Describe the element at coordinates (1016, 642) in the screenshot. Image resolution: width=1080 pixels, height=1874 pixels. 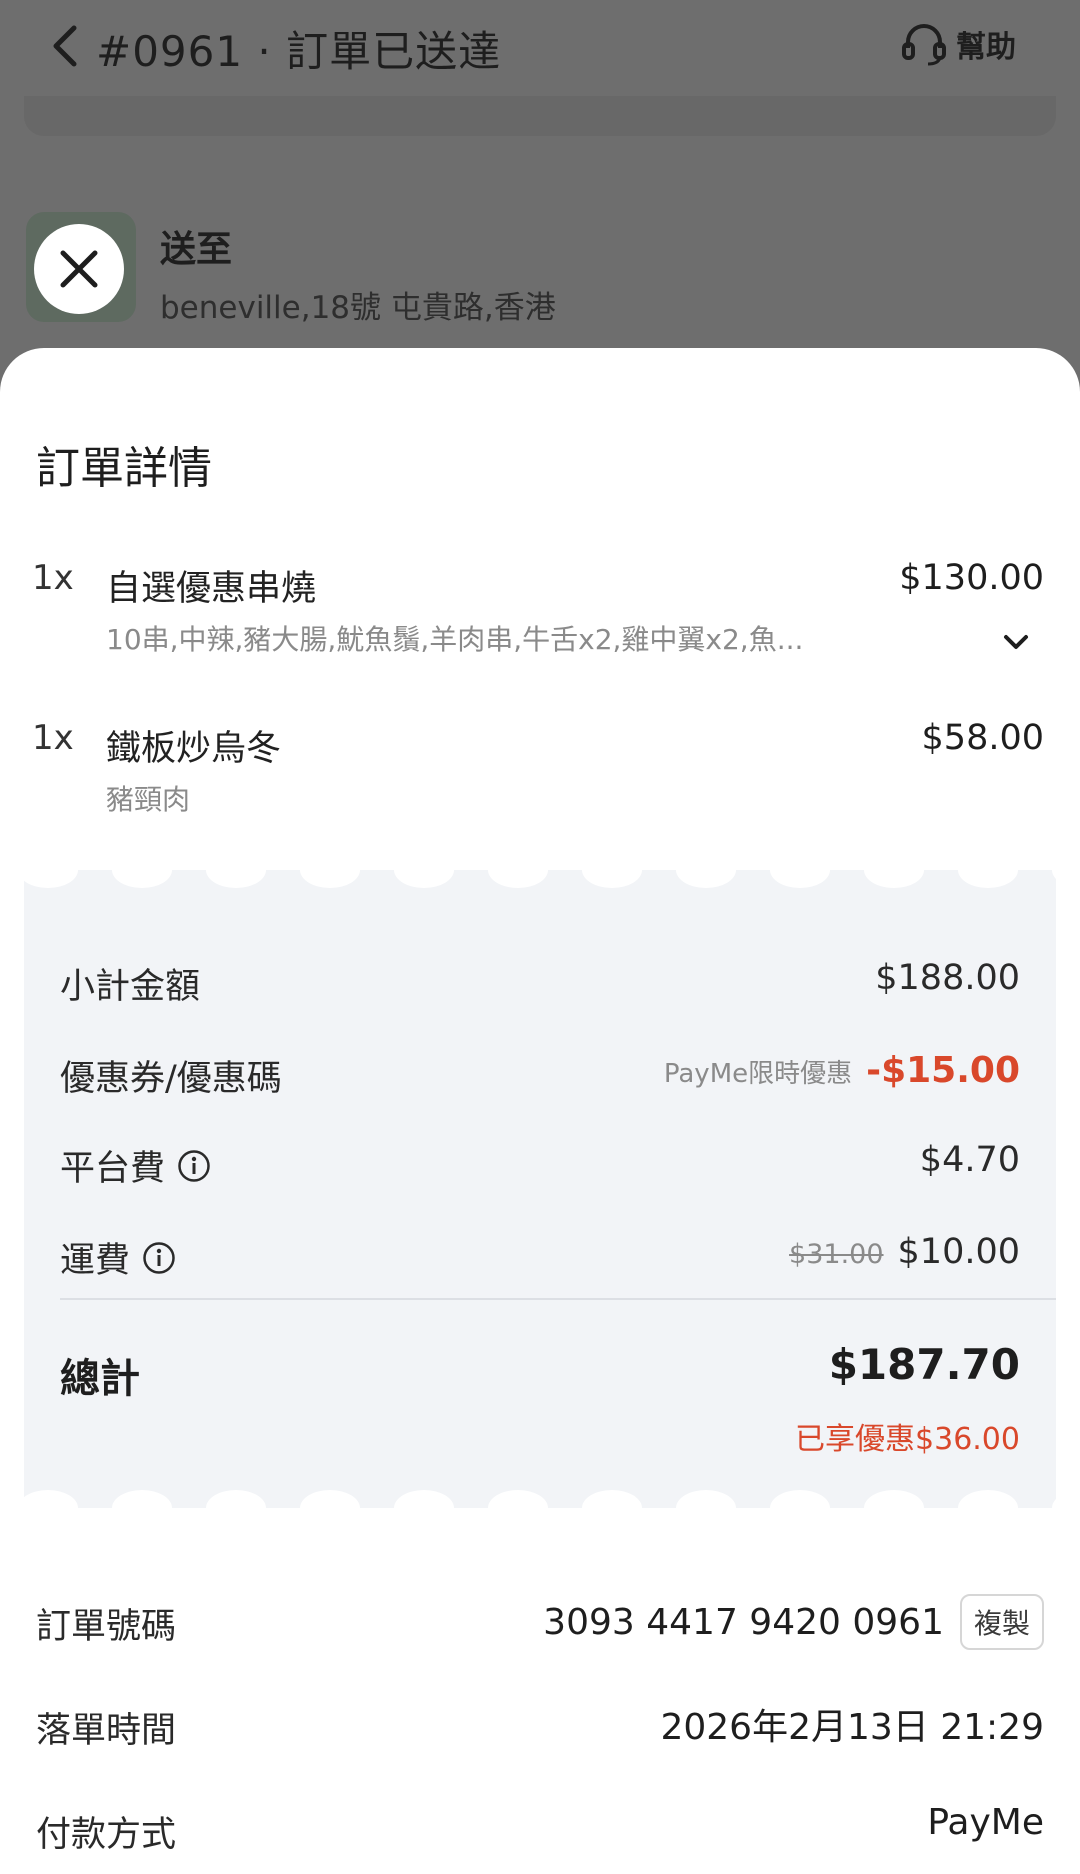
I see `chevron-down-icon` at that location.